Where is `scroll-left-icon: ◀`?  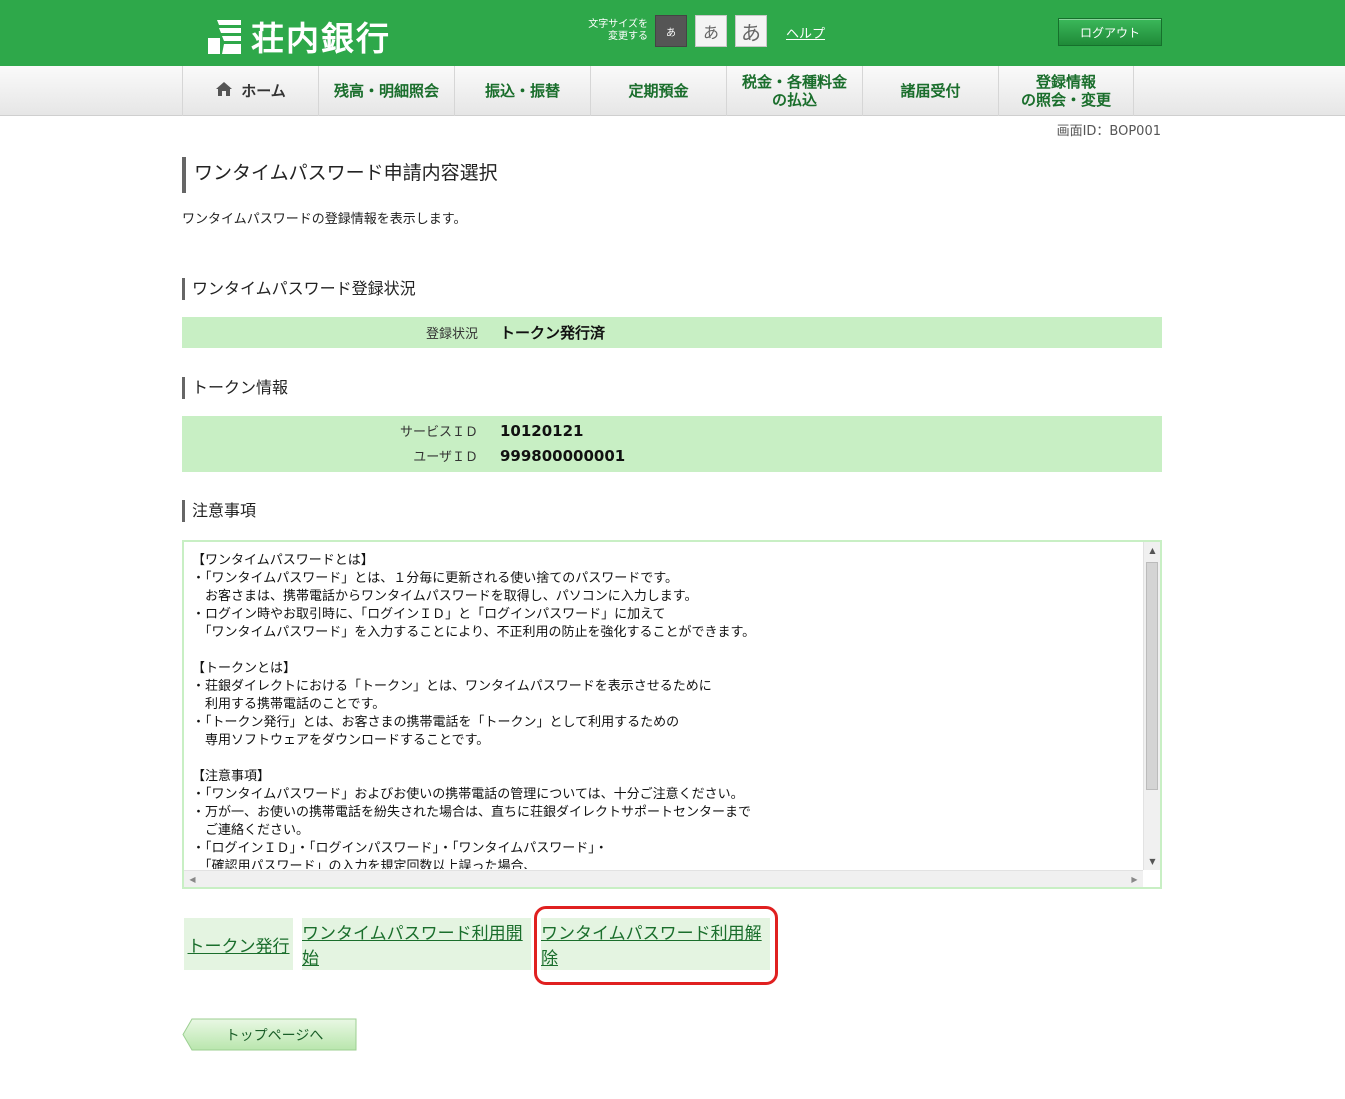 scroll-left-icon: ◀ is located at coordinates (192, 879).